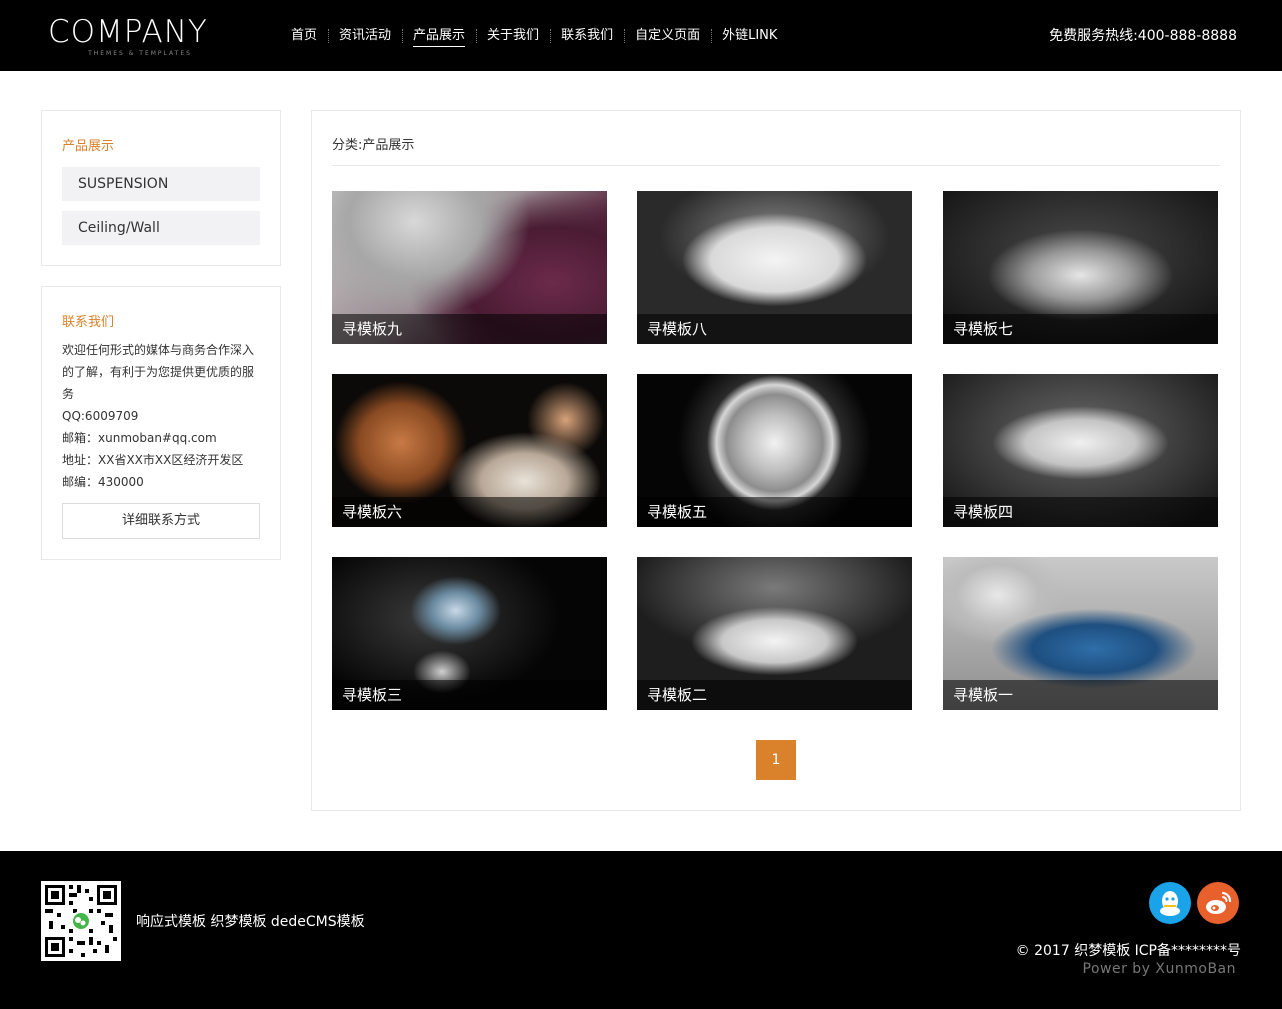  What do you see at coordinates (1128, 951) in the screenshot?
I see `copyright-text: © 2017 织梦模板 ICP备********号` at bounding box center [1128, 951].